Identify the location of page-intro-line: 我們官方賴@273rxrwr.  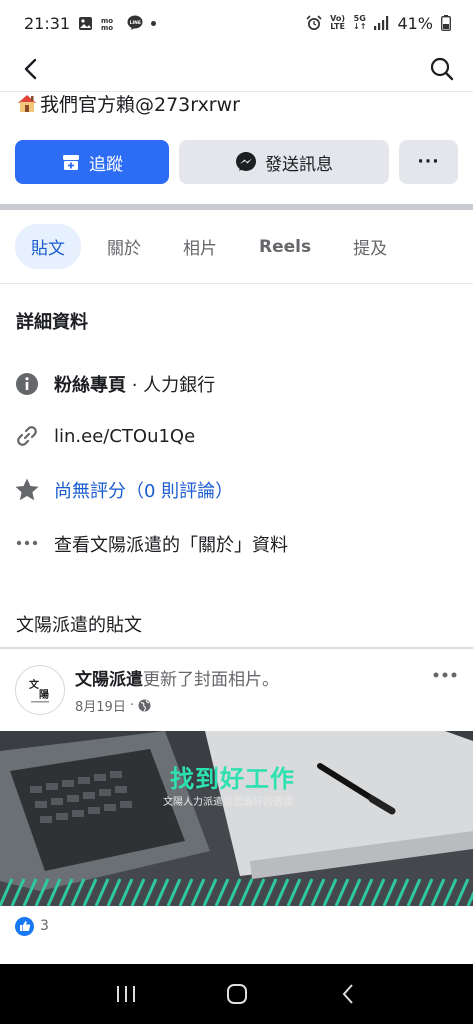
(128, 103).